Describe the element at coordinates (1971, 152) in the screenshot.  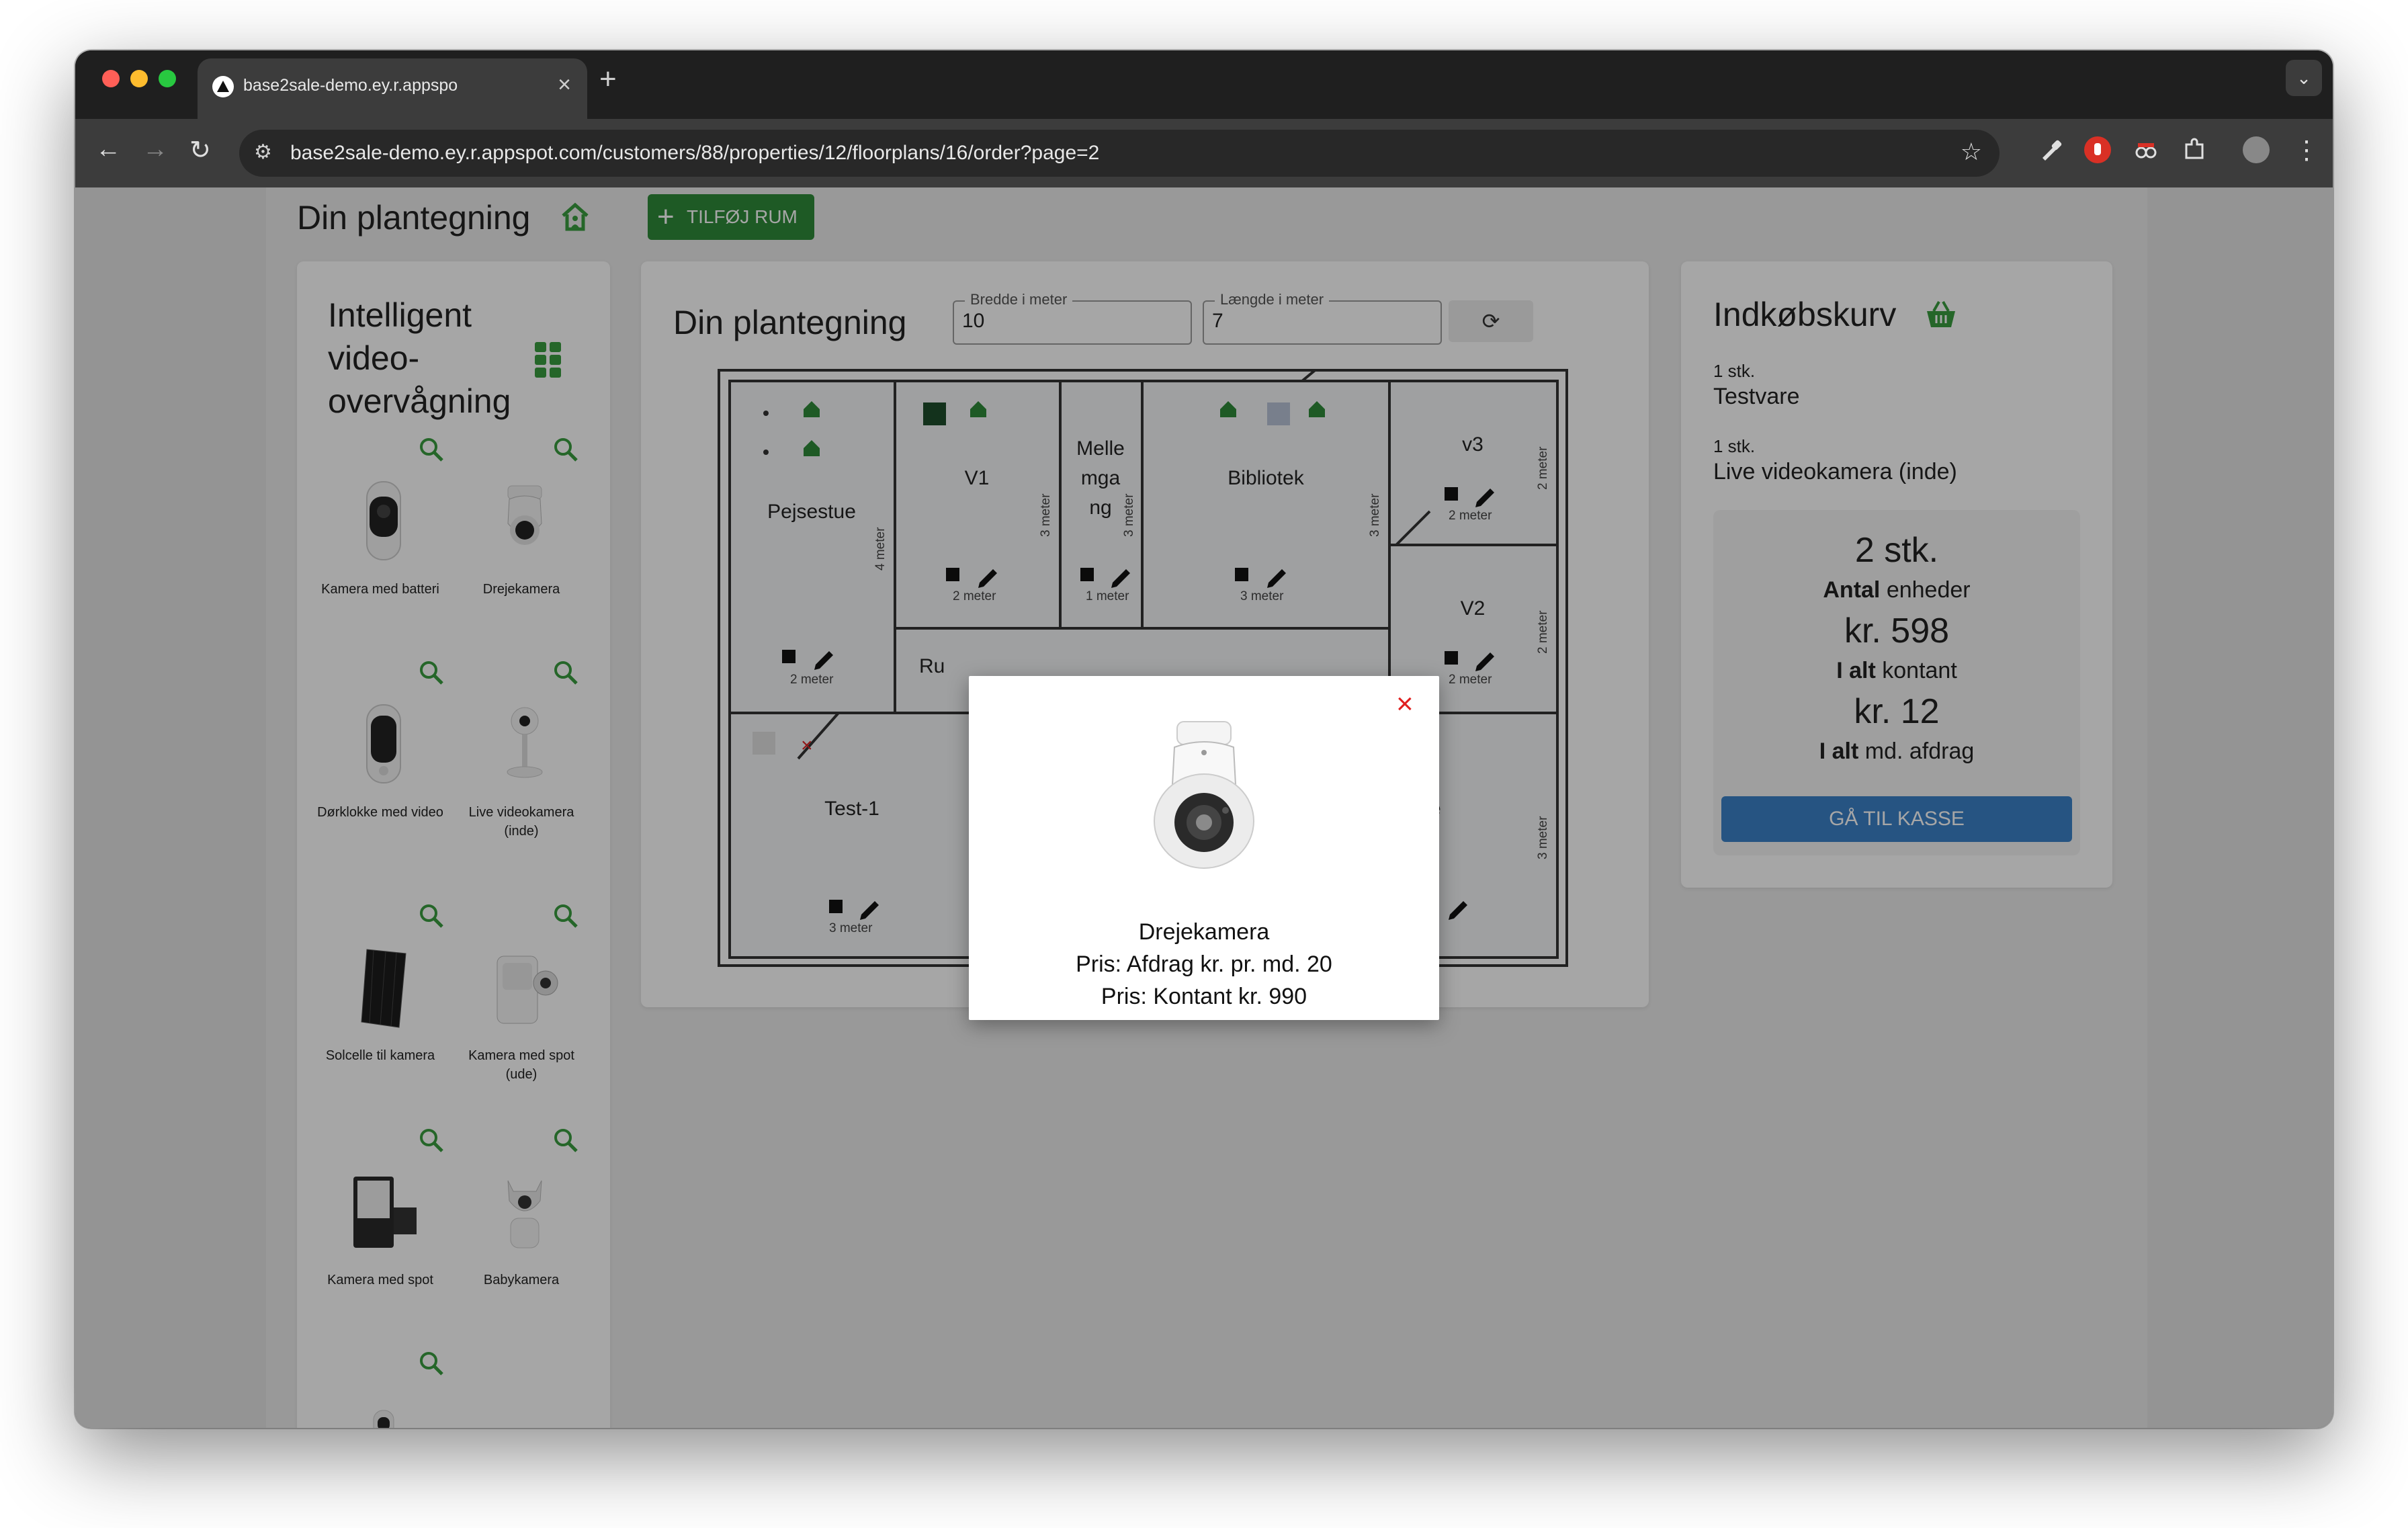
I see `bookmark-star-icon: ☆` at that location.